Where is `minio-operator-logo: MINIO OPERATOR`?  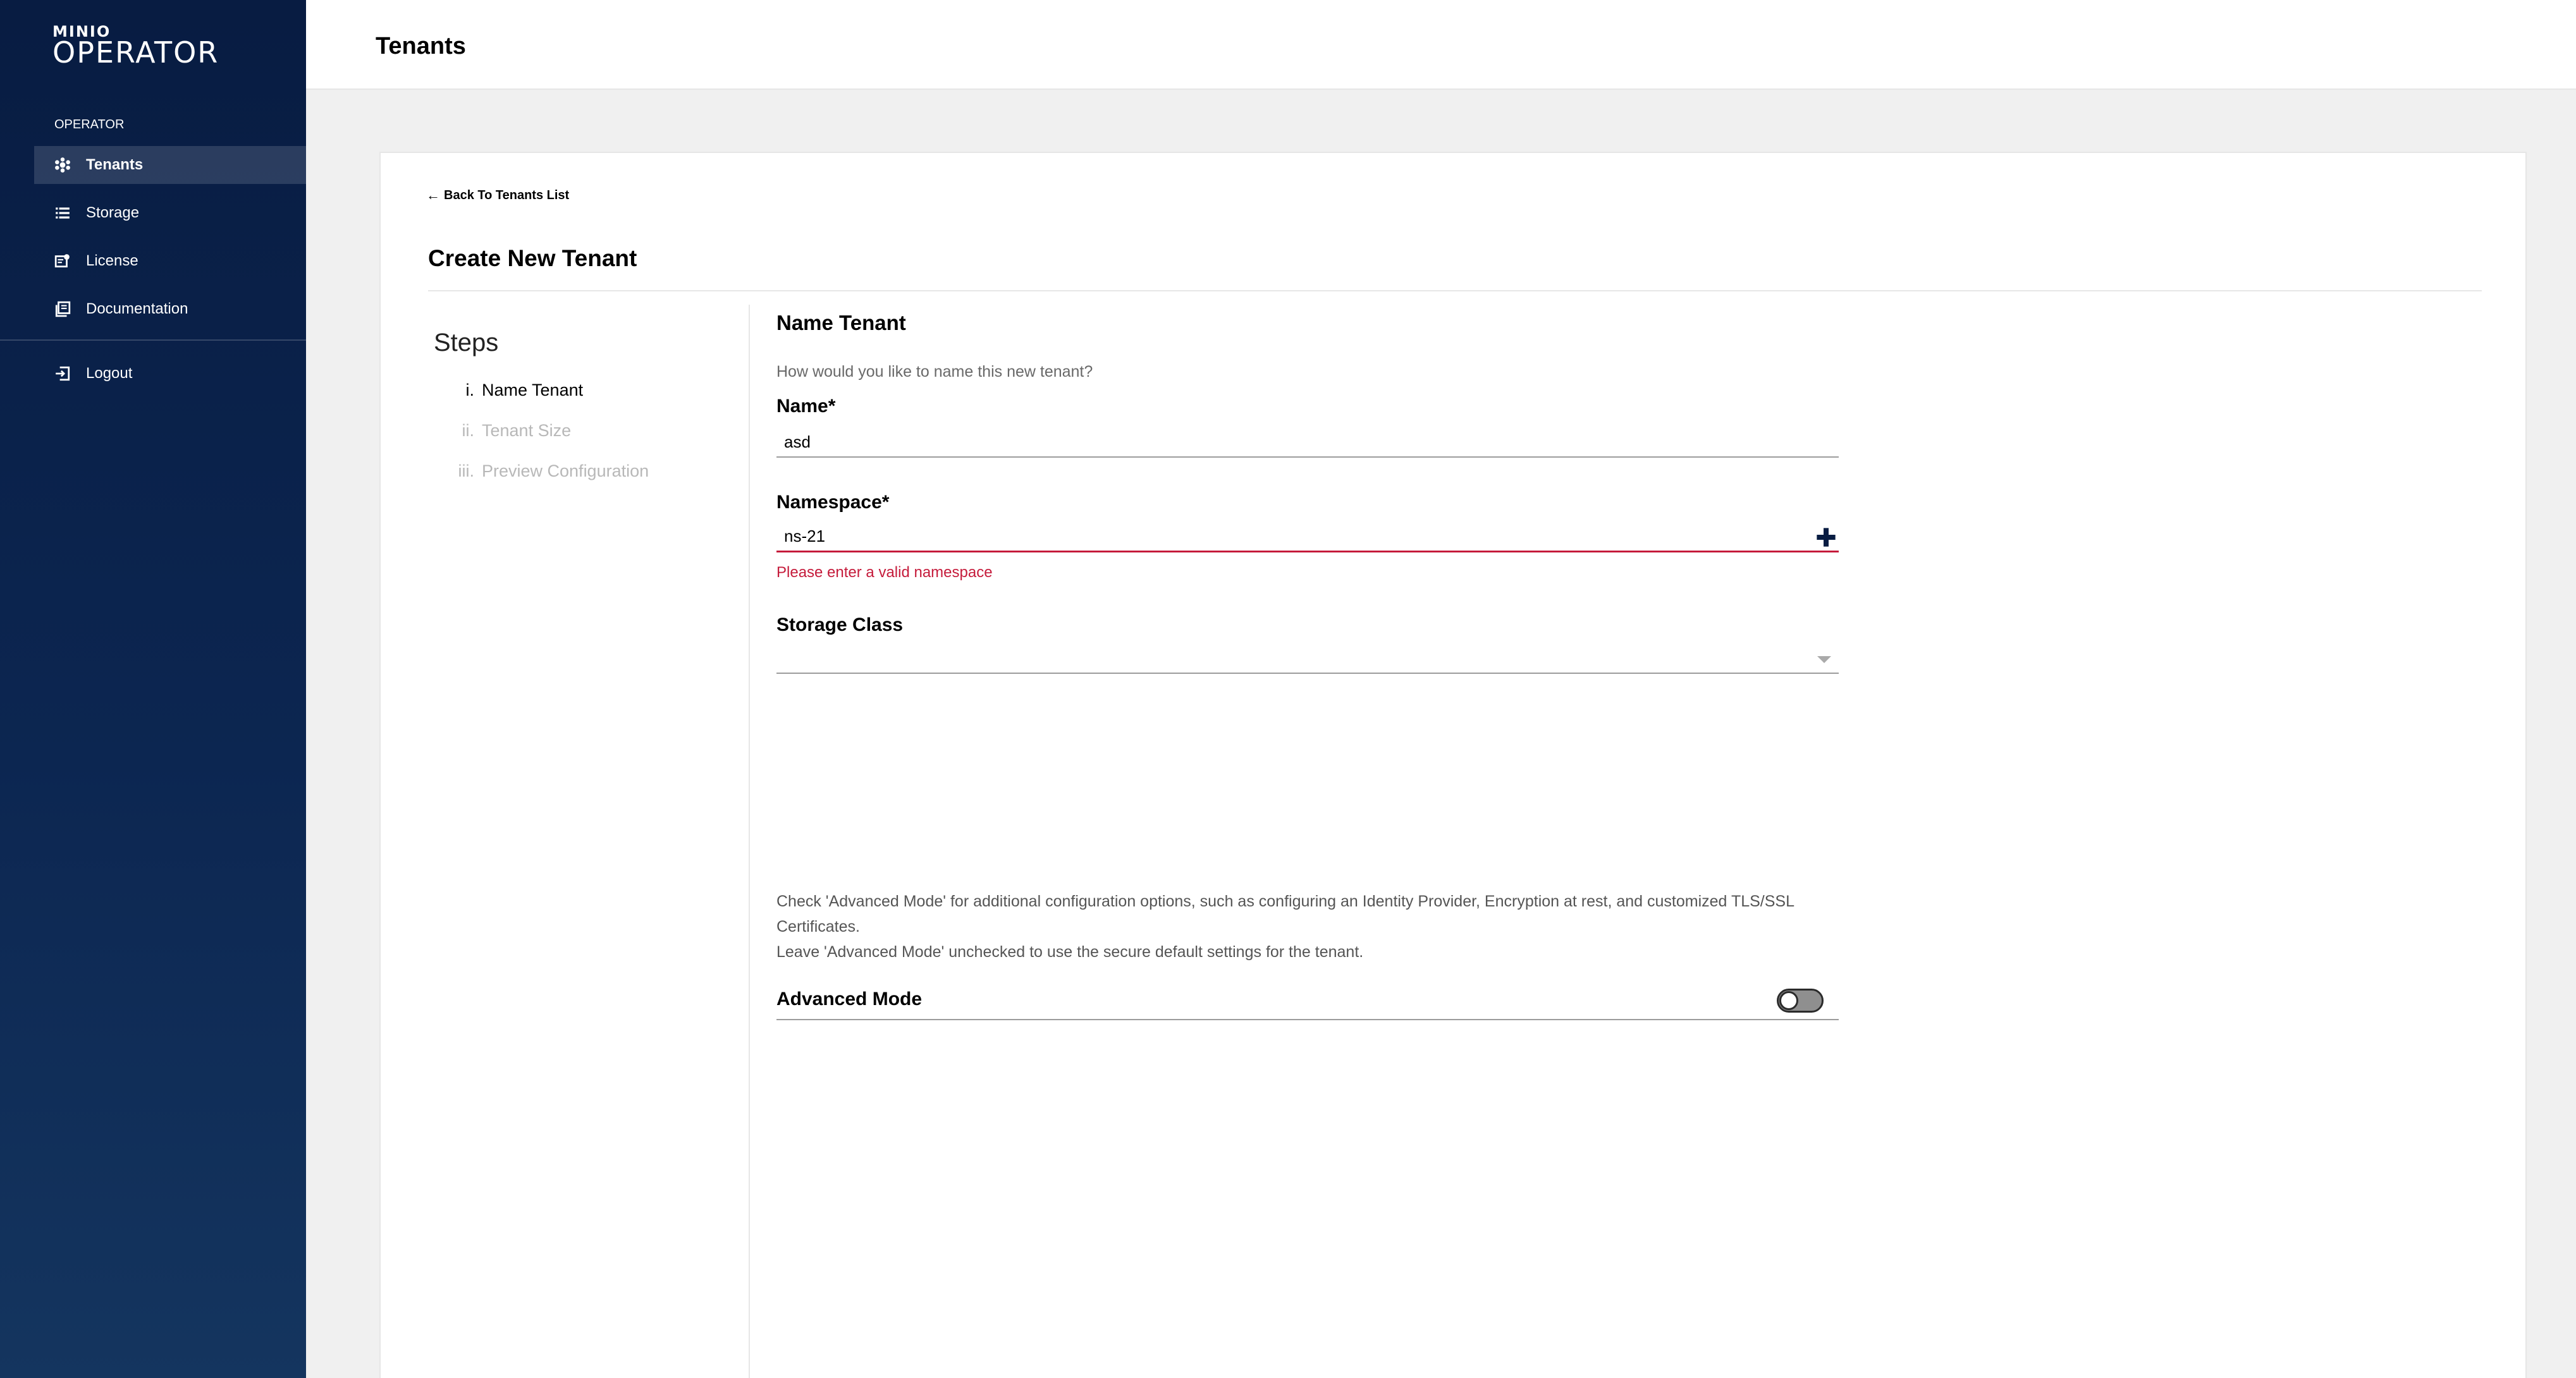 minio-operator-logo: MINIO OPERATOR is located at coordinates (135, 45).